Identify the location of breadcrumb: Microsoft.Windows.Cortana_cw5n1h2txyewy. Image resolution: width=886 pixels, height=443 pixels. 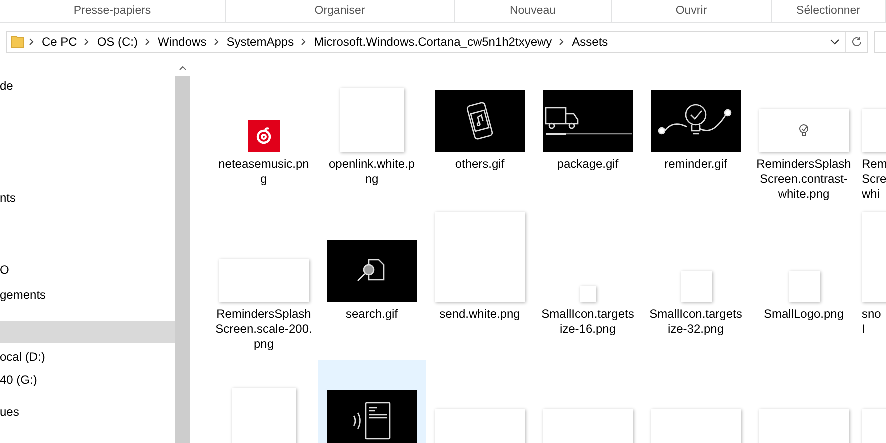
(433, 41).